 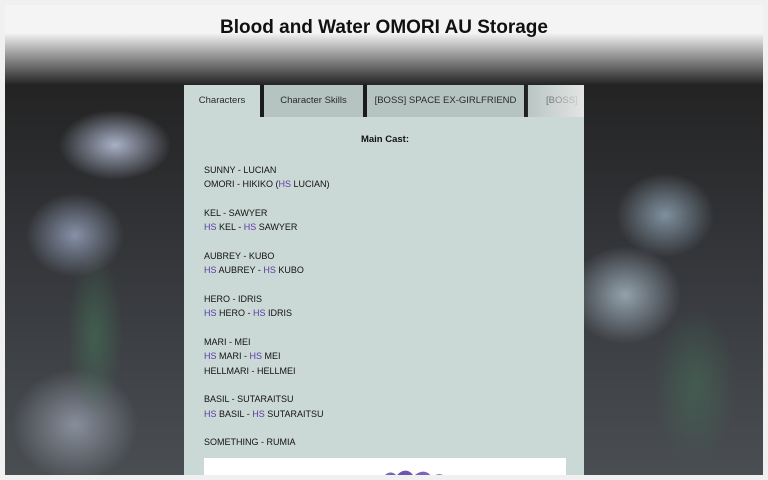 I want to click on tab-character-skills: Character Skills, so click(x=313, y=101).